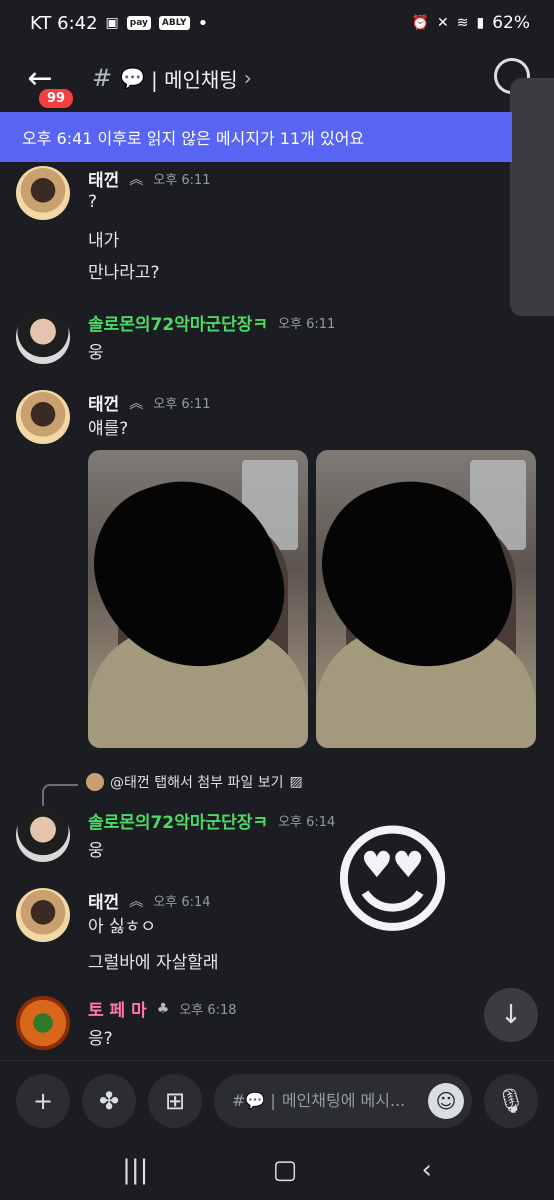 The image size is (554, 1200). I want to click on message-header: 솔로몬의72악마군단장ㅋ 오후 6:14, so click(211, 820).